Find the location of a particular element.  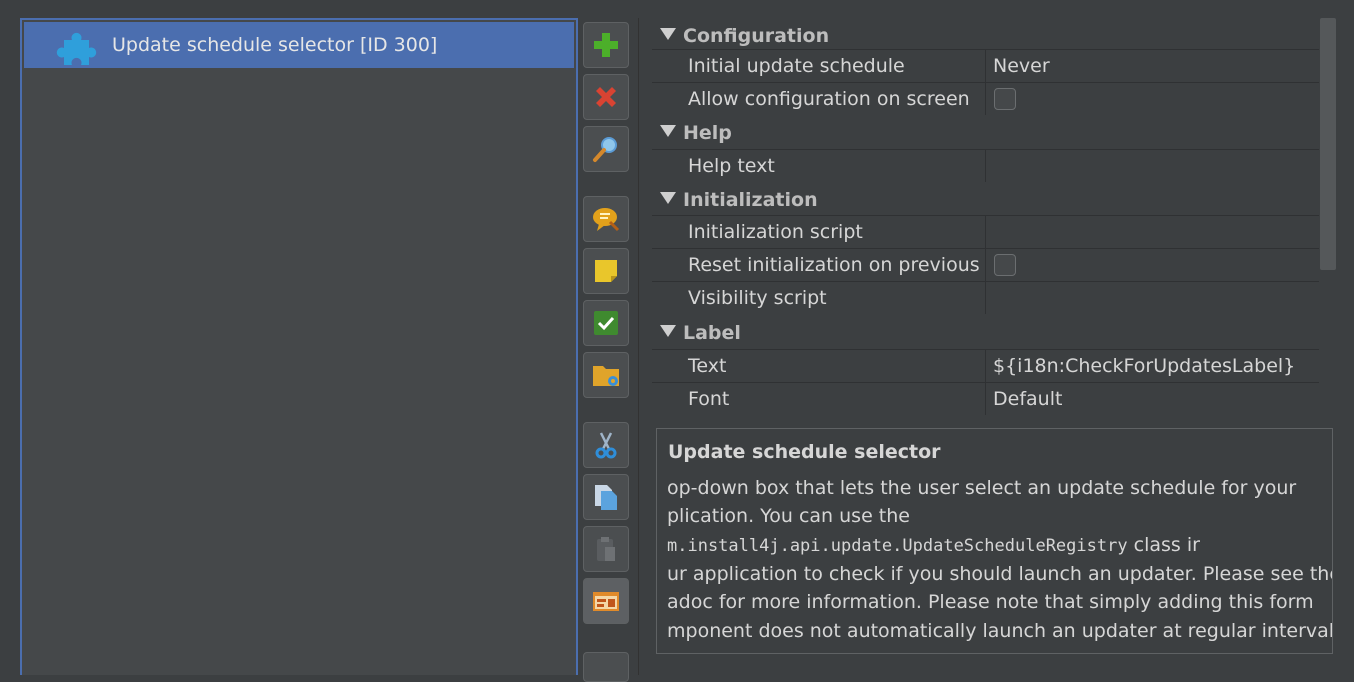

panel-separator is located at coordinates (638, 346).